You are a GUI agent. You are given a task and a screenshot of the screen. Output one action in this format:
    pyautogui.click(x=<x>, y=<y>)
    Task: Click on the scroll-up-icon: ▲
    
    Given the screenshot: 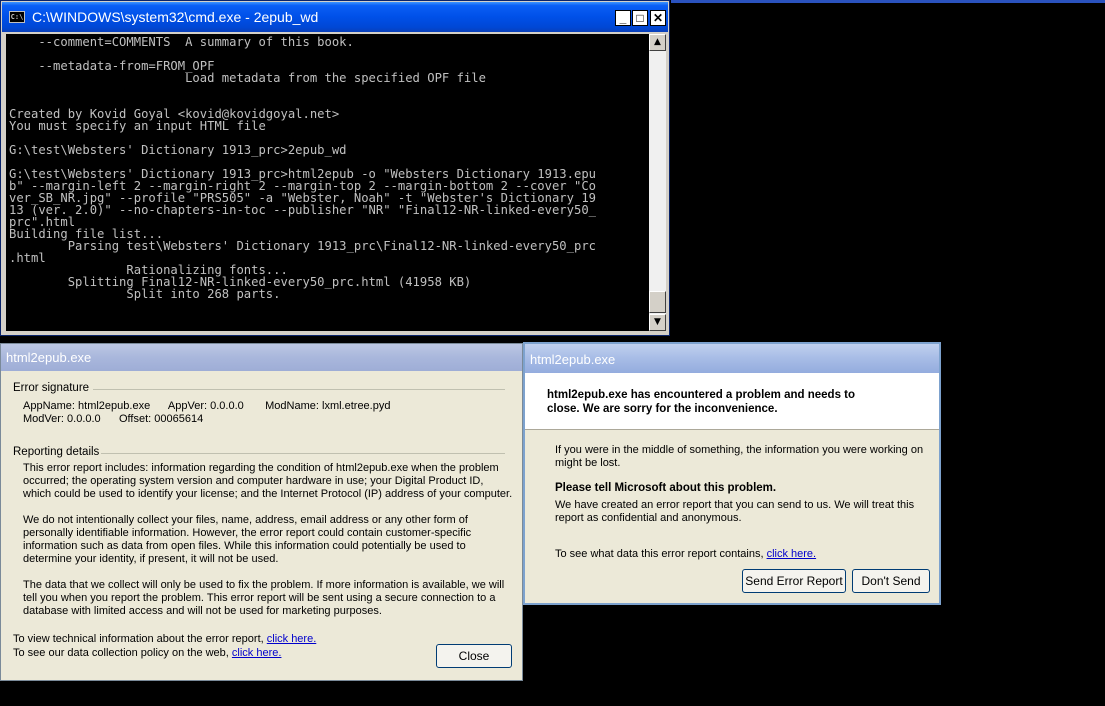 What is the action you would take?
    pyautogui.click(x=657, y=42)
    